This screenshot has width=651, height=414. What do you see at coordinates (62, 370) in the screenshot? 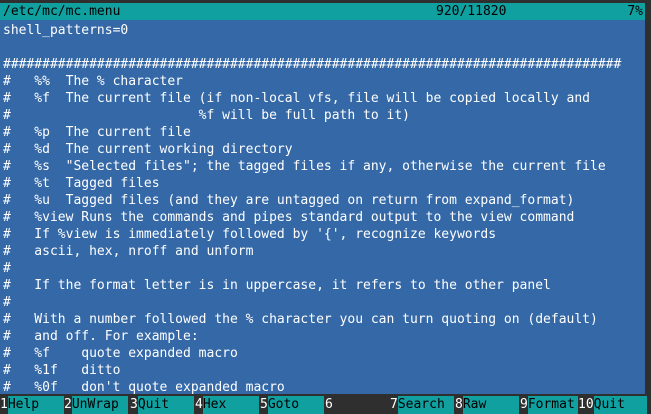
I see `text-line: # %1f ditto` at bounding box center [62, 370].